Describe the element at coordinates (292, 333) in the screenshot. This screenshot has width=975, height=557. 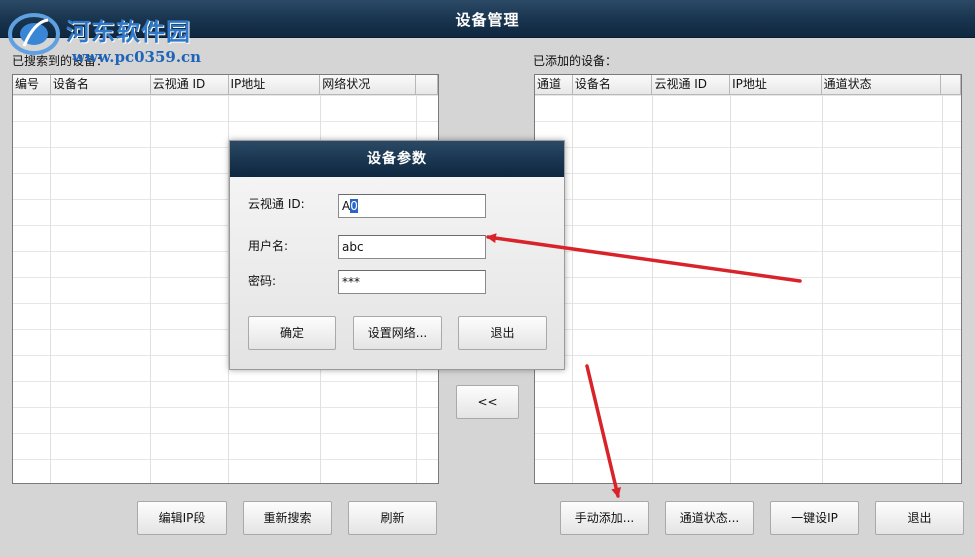
I see `ok-button: 确定` at that location.